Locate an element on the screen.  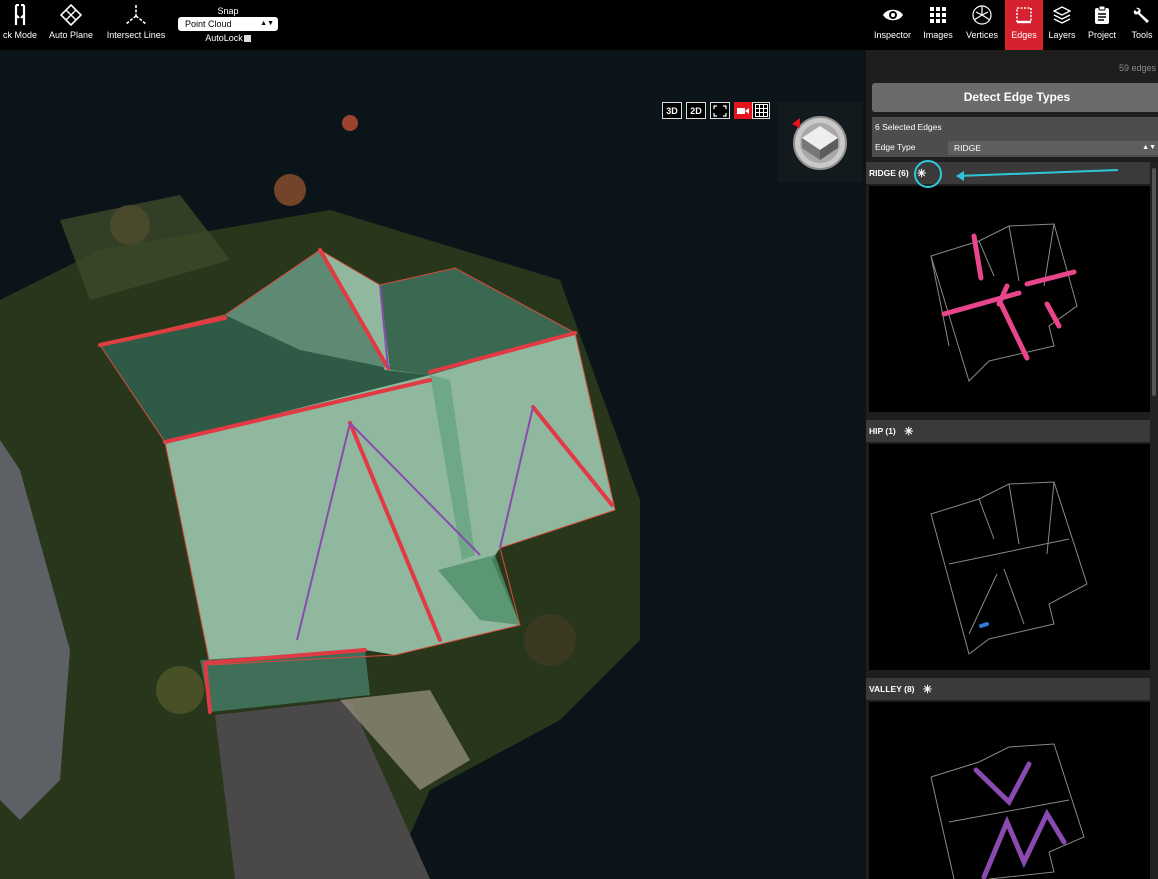
valley-diagram is located at coordinates (1007, 811).